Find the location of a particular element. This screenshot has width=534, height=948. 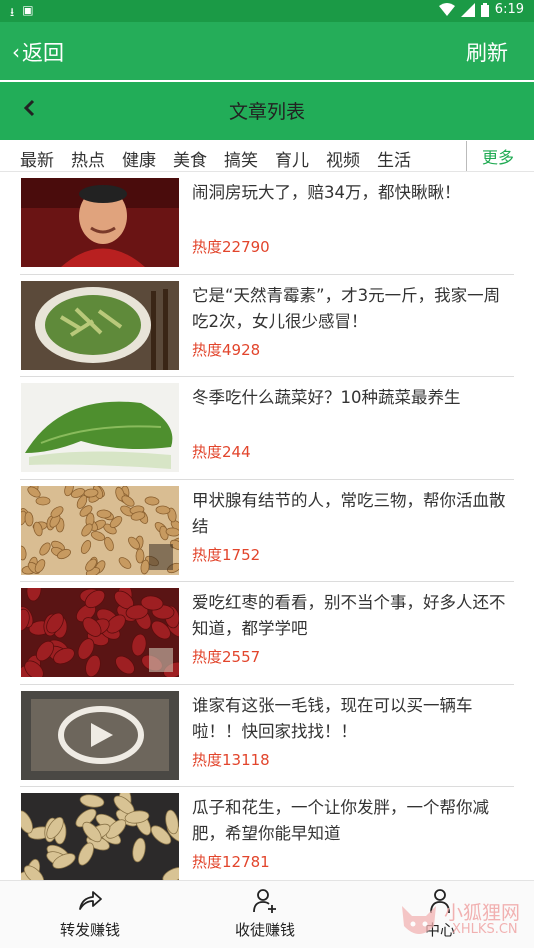

nav-label: 转发赚钱 is located at coordinates (89, 930).